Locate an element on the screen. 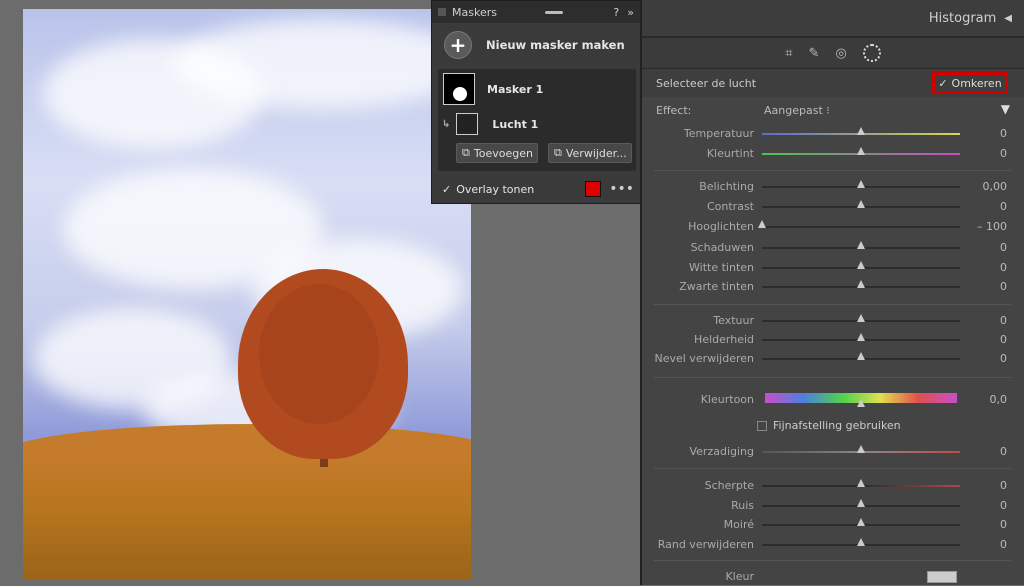 The image size is (1024, 586). tree-crown-shade is located at coordinates (319, 354).